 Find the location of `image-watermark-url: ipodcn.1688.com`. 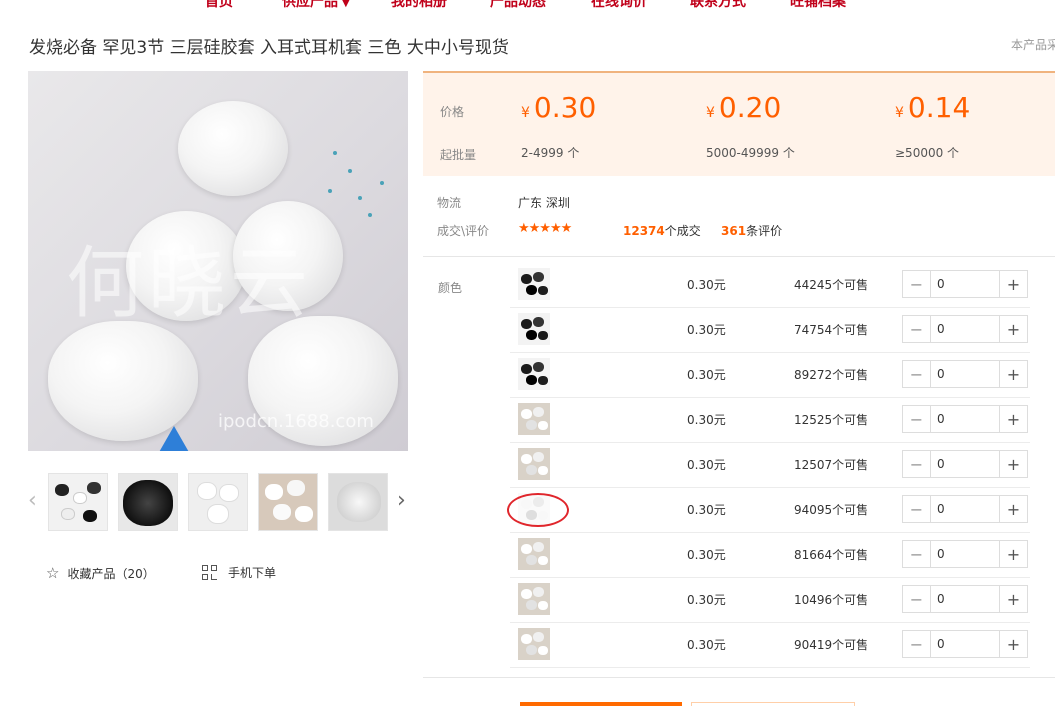

image-watermark-url: ipodcn.1688.com is located at coordinates (296, 421).